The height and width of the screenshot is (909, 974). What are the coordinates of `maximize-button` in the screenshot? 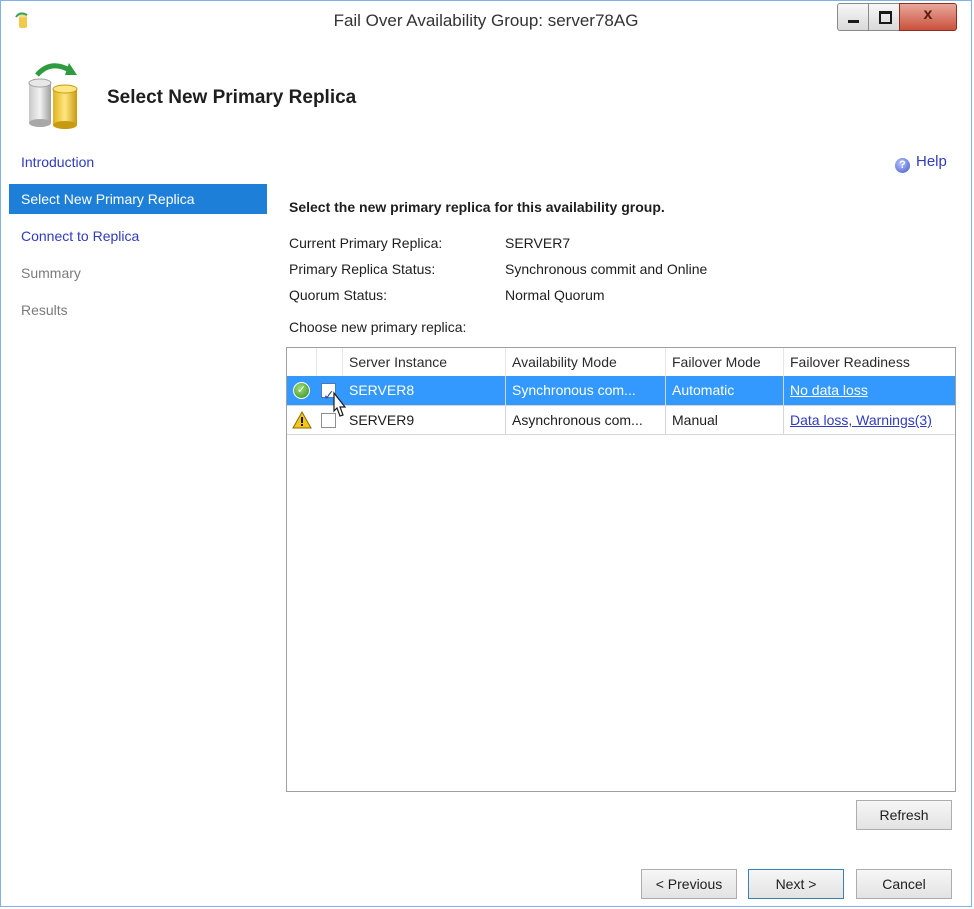 It's located at (884, 17).